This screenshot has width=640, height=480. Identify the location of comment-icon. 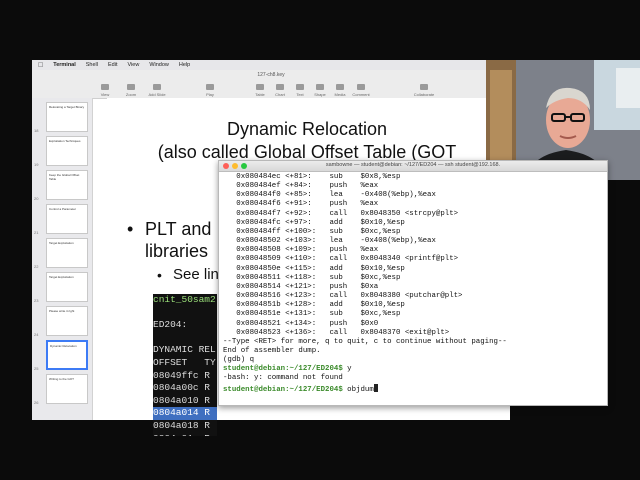
(361, 87).